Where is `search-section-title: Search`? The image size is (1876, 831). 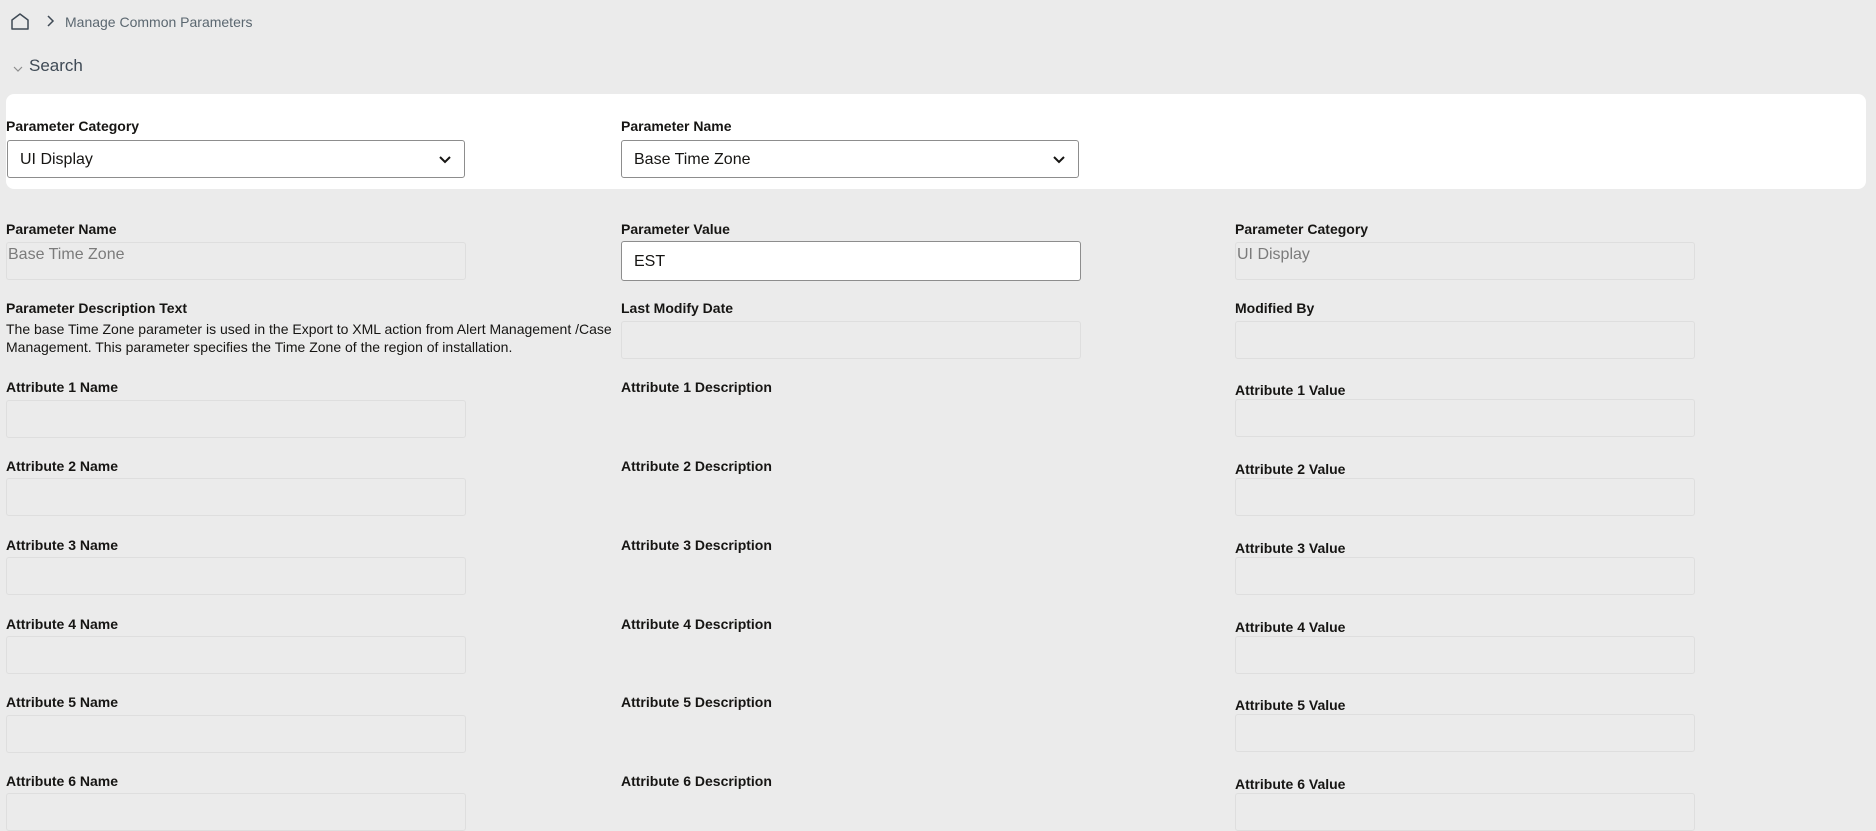 search-section-title: Search is located at coordinates (56, 66).